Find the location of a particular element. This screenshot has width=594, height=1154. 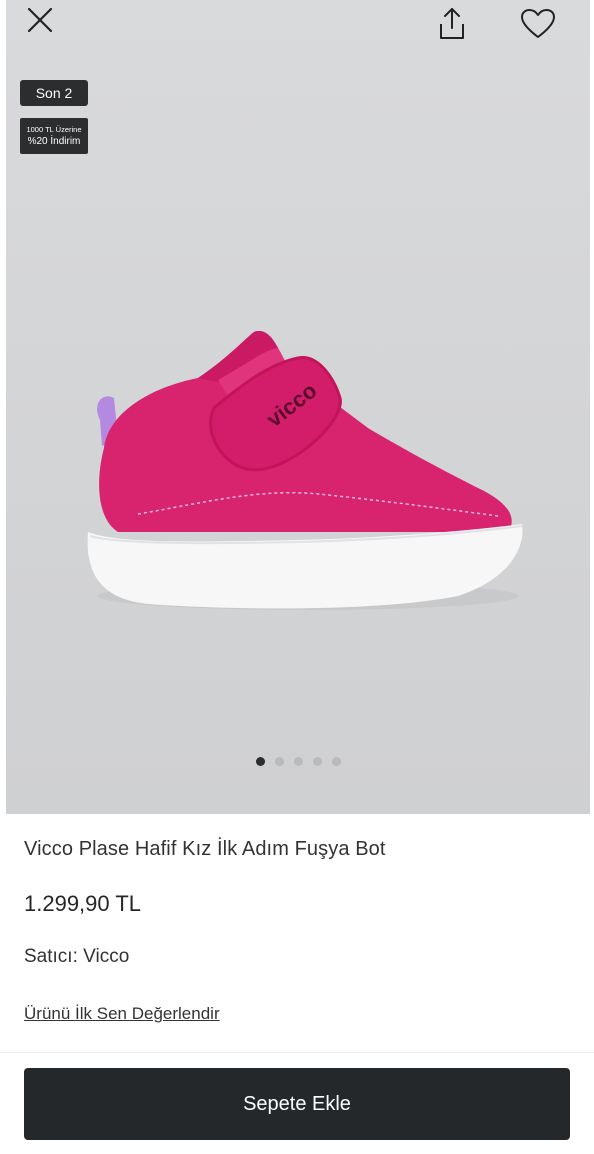

heart-icon is located at coordinates (538, 23).